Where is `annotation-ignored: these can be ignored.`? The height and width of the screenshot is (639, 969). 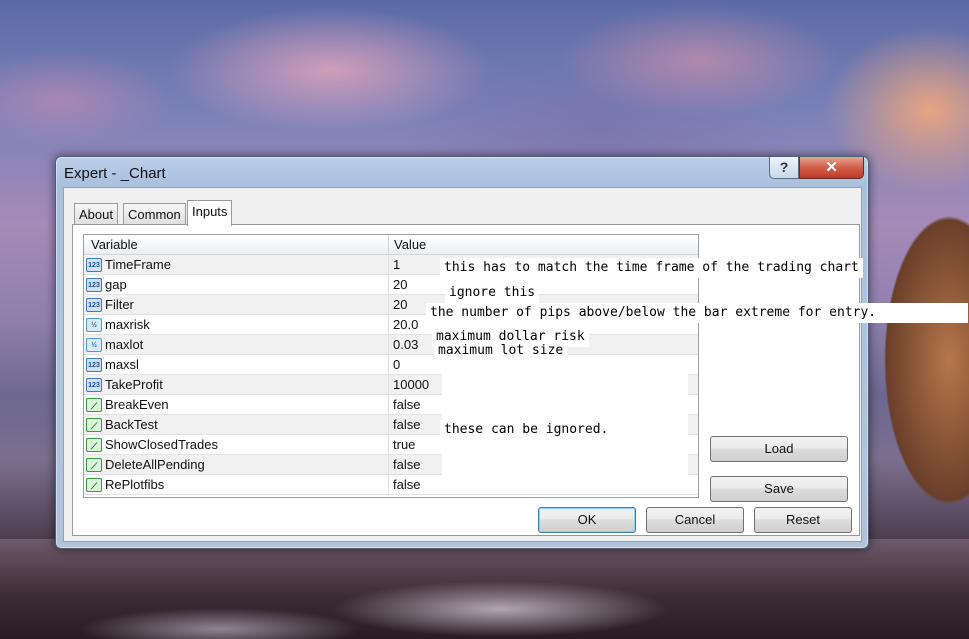
annotation-ignored: these can be ignored. is located at coordinates (526, 430).